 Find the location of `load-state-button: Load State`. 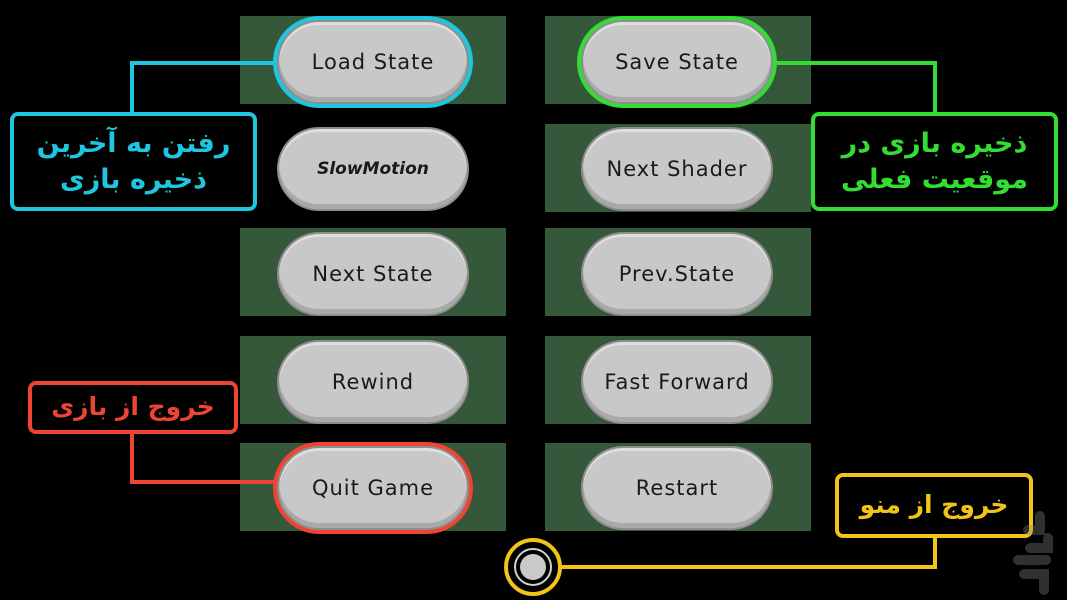

load-state-button: Load State is located at coordinates (373, 62).